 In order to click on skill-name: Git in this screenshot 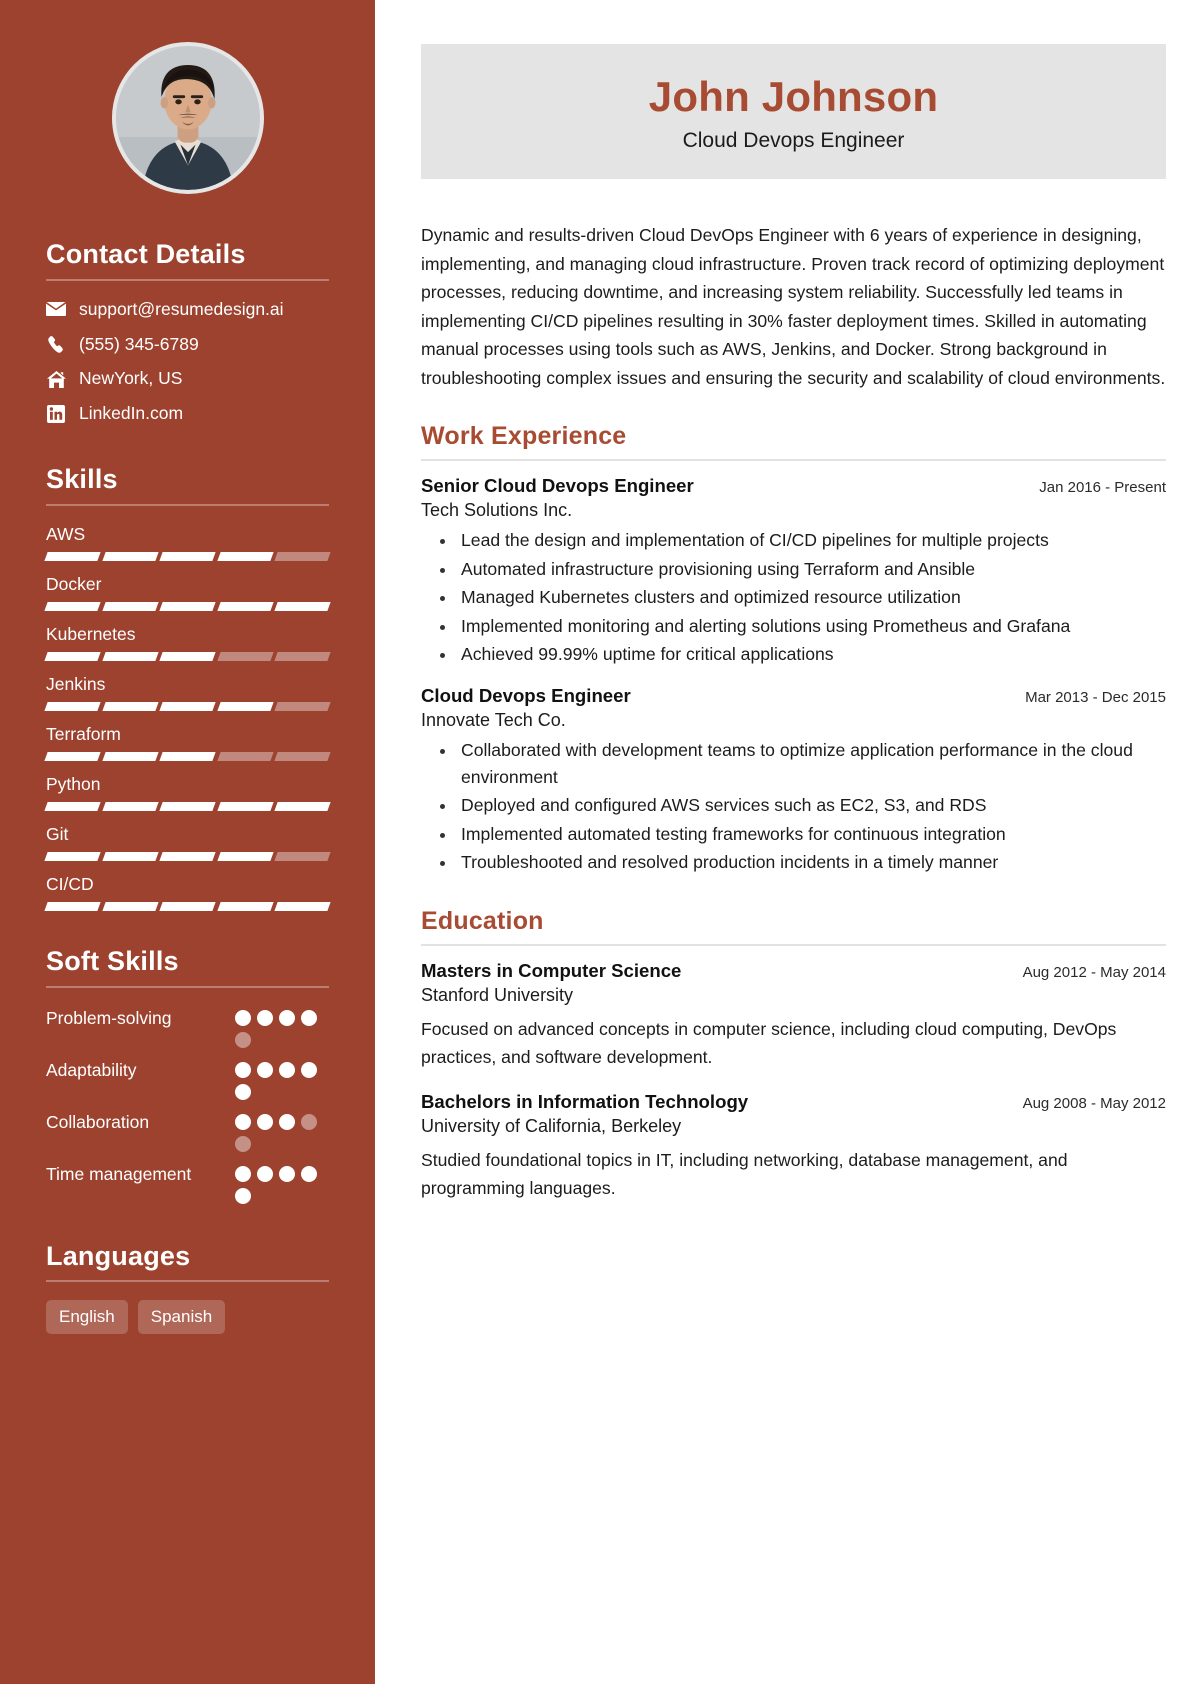, I will do `click(57, 833)`.